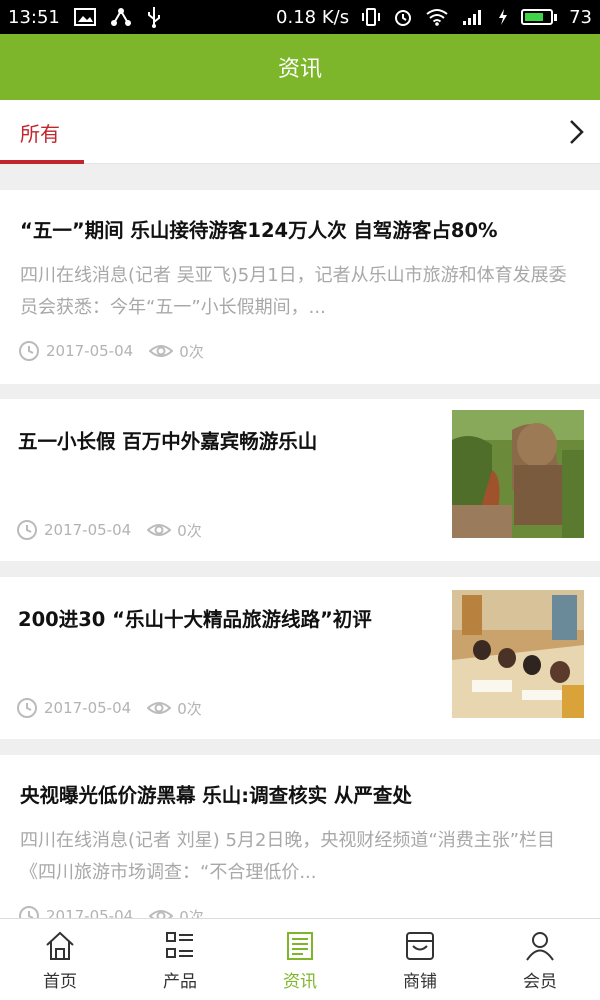 The width and height of the screenshot is (600, 1000). Describe the element at coordinates (179, 945) in the screenshot. I see `list-icon` at that location.